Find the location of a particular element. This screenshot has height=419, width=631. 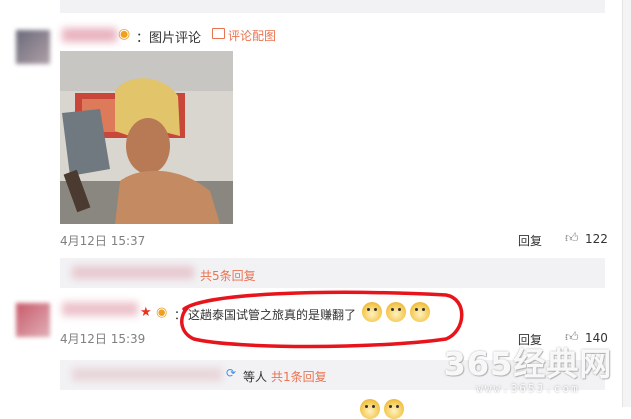

sub-reply-count-link: 共1条回复 is located at coordinates (299, 376).